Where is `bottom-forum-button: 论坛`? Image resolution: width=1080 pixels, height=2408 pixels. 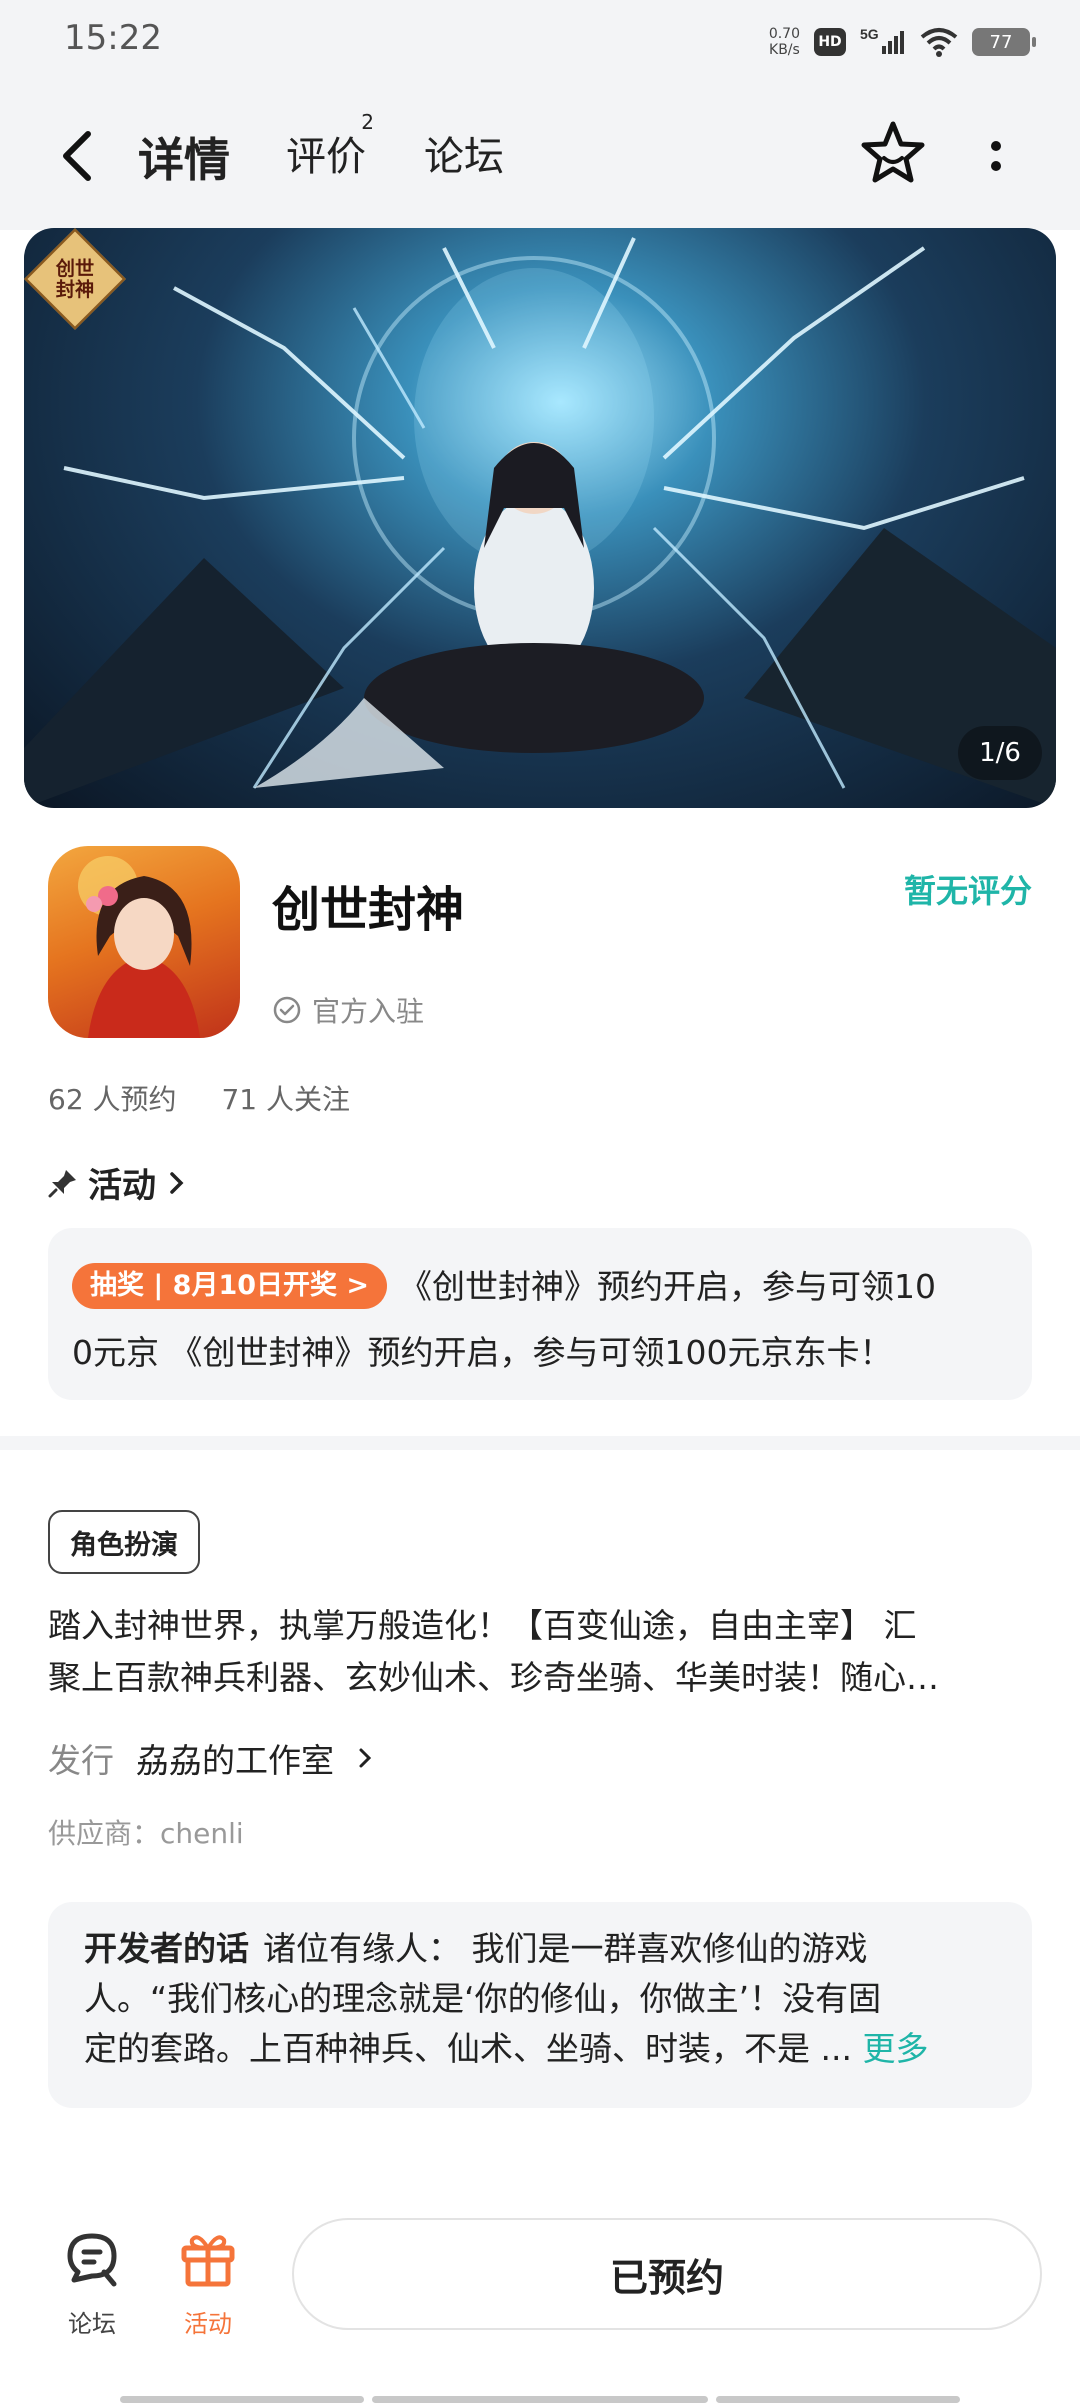 bottom-forum-button: 论坛 is located at coordinates (92, 2282).